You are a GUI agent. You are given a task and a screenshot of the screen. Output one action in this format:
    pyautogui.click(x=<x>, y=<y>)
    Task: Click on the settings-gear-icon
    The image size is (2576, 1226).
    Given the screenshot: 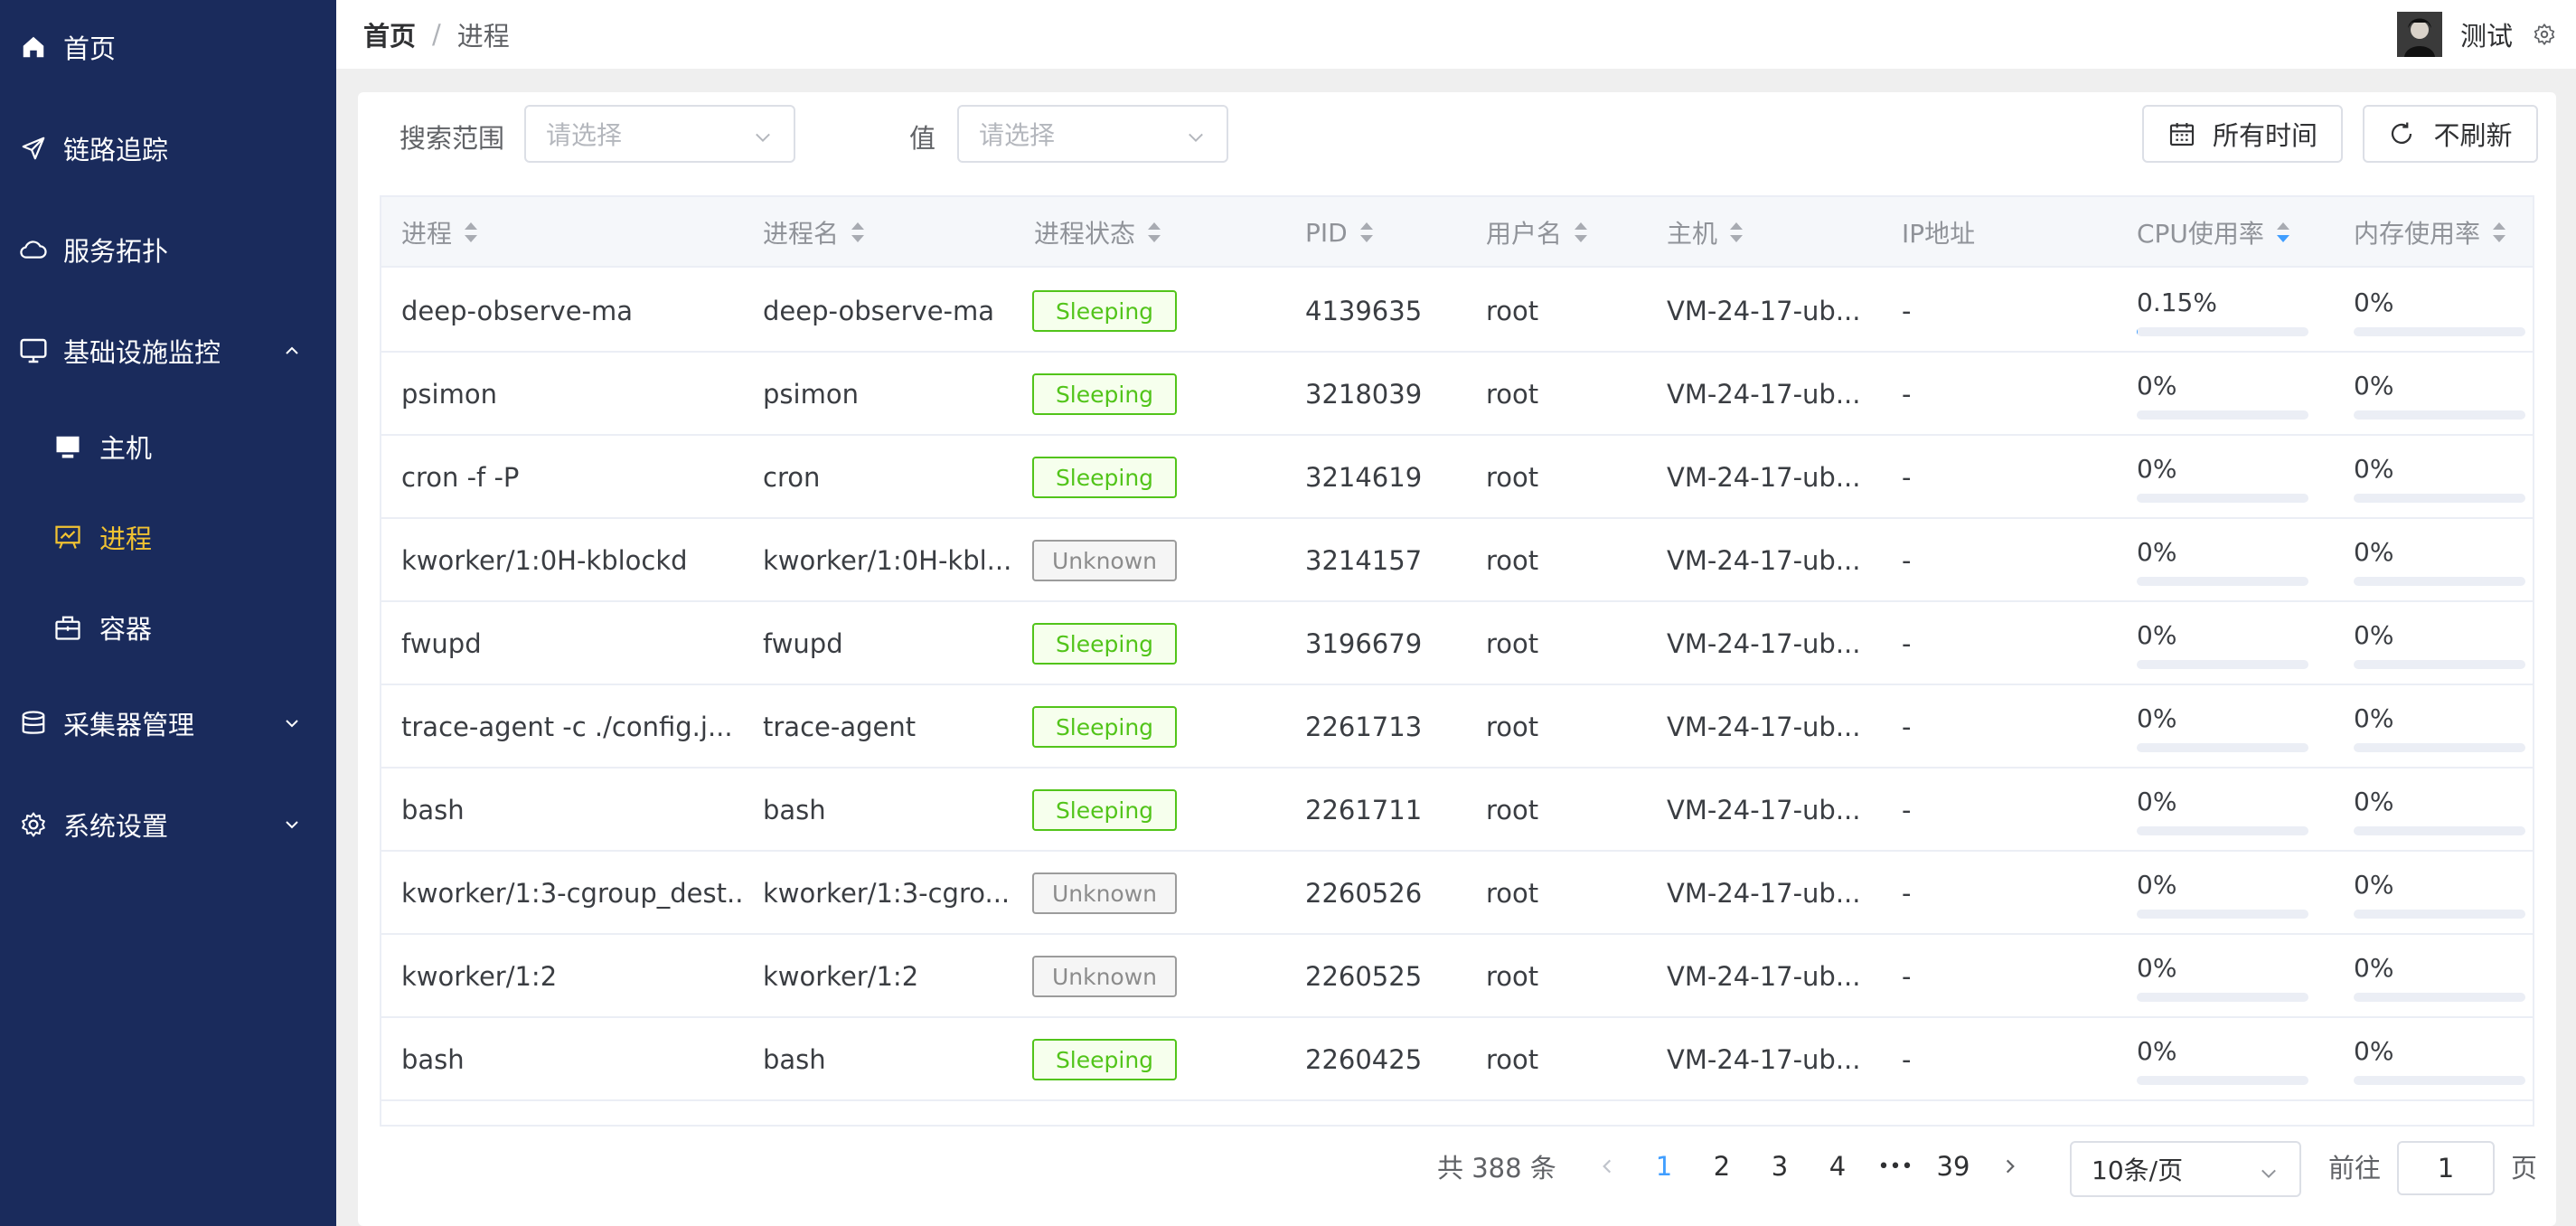 What is the action you would take?
    pyautogui.click(x=2545, y=34)
    